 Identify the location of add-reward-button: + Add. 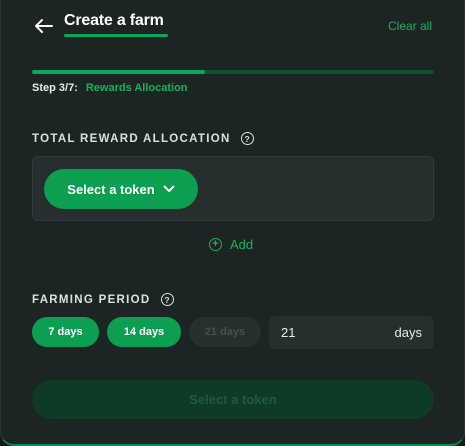
(231, 244).